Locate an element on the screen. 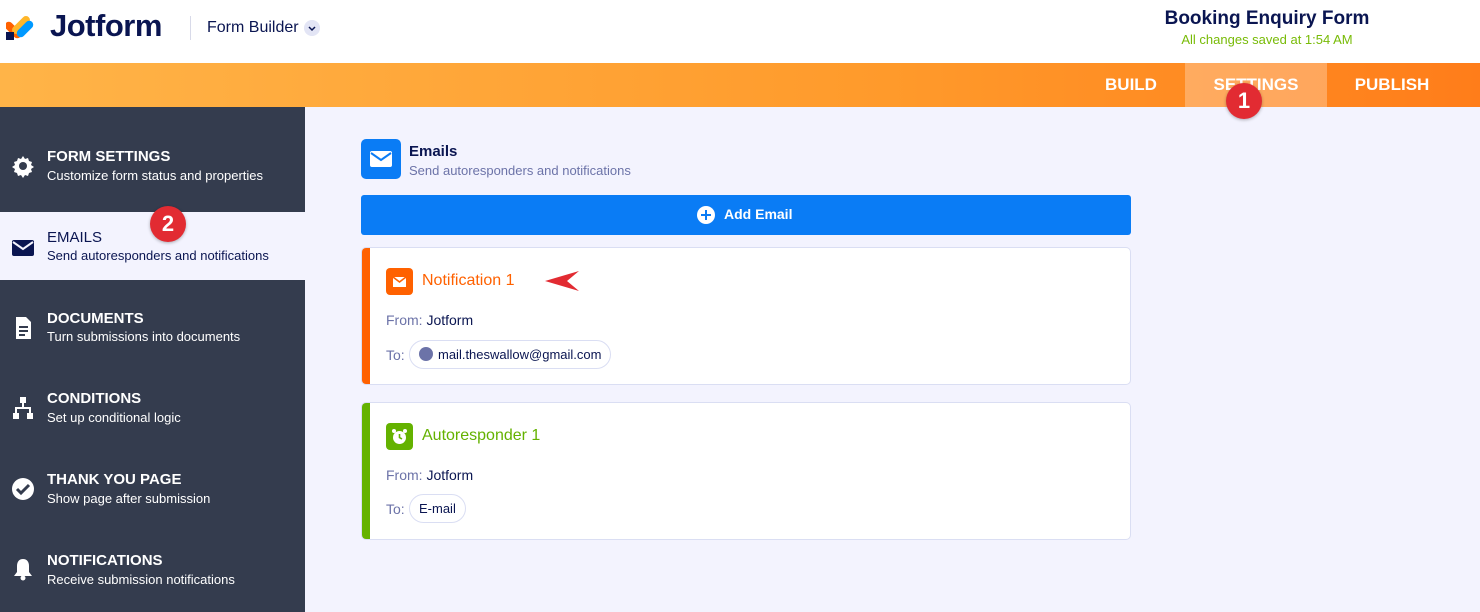 The height and width of the screenshot is (612, 1480). sidebar-item-subtitle: Receive submission notifications is located at coordinates (141, 579).